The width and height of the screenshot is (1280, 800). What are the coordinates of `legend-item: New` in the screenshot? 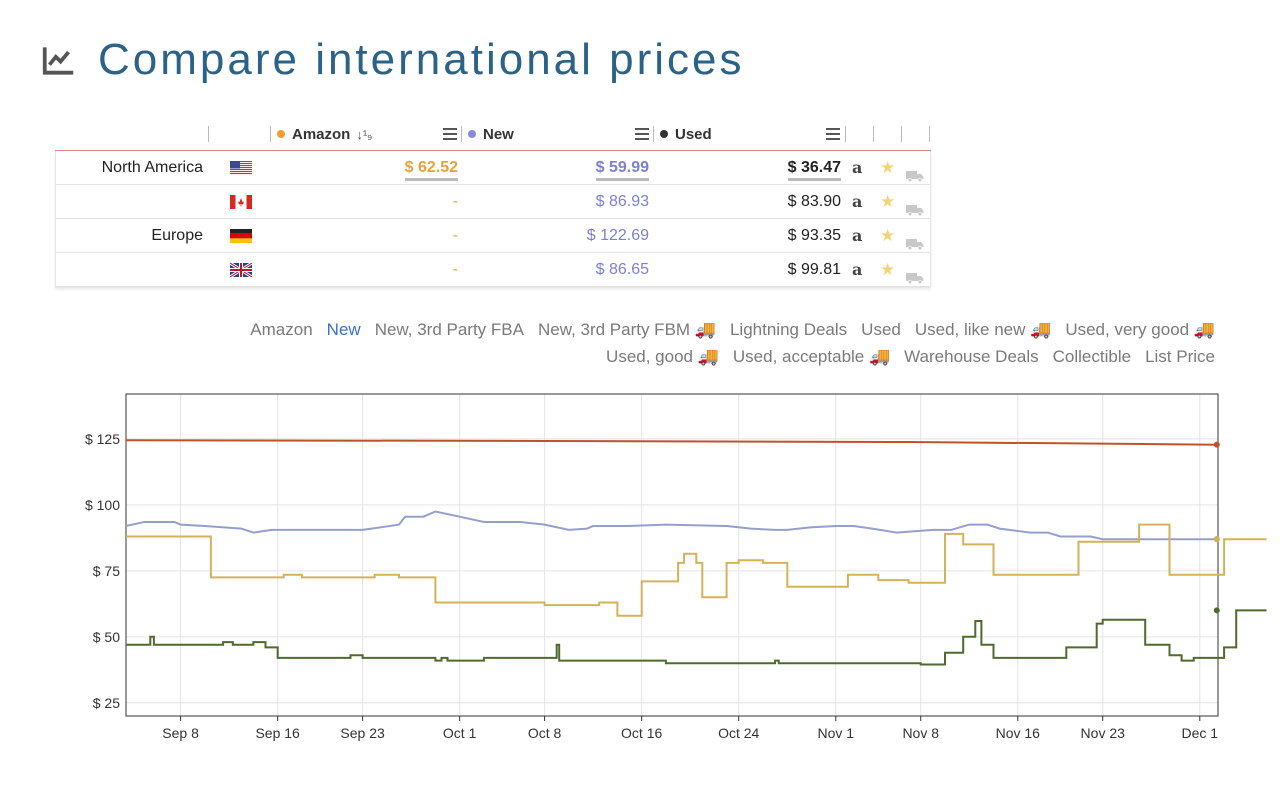 It's located at (344, 329).